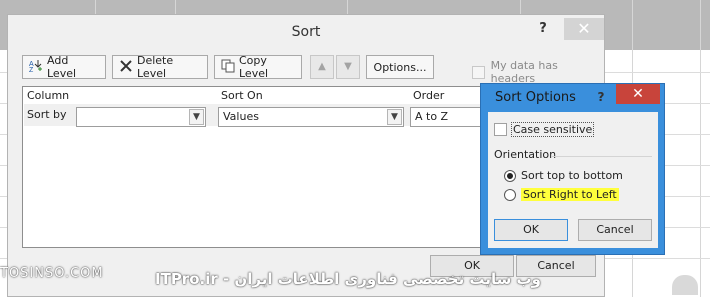 The width and height of the screenshot is (710, 297). What do you see at coordinates (572, 175) in the screenshot?
I see `sort-top-to-bottom-label: Sort top to bottom` at bounding box center [572, 175].